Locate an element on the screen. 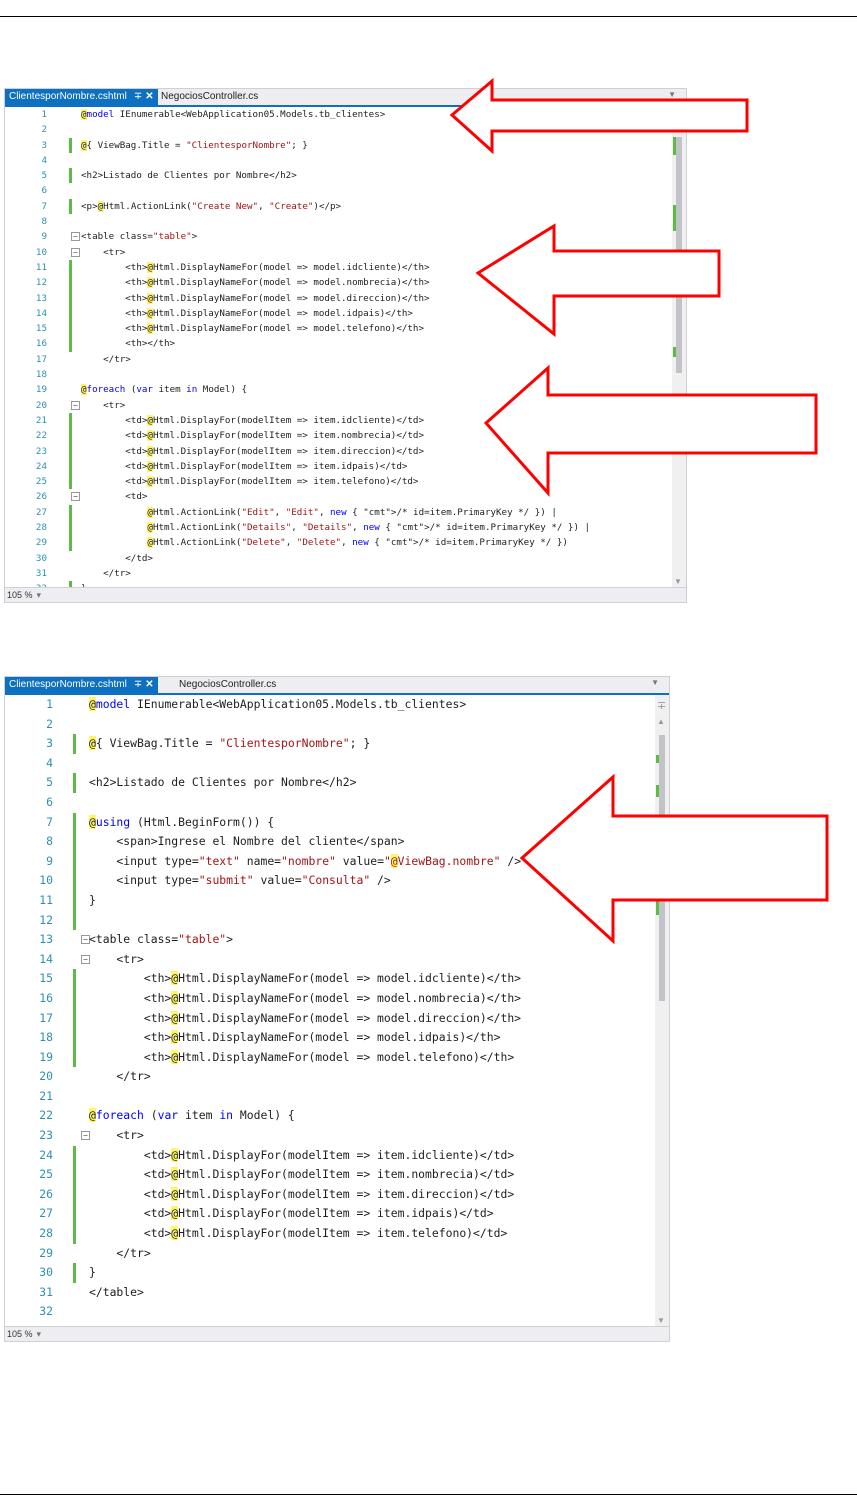  code-text: @using (Html.BeginForm()) { is located at coordinates (182, 821).